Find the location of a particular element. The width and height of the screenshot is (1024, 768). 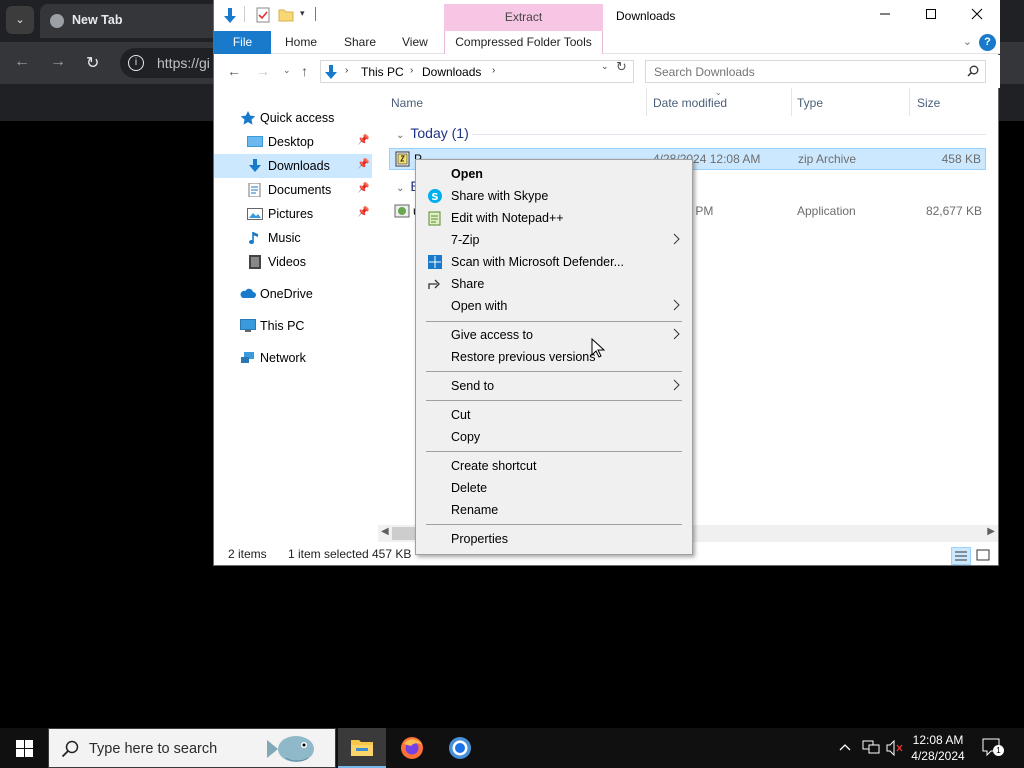

column-header-size: Size is located at coordinates (928, 103).